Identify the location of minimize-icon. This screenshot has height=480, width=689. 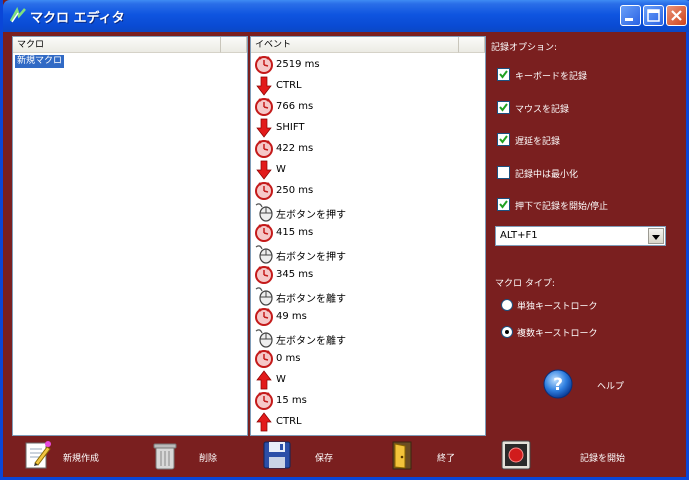
(629, 19).